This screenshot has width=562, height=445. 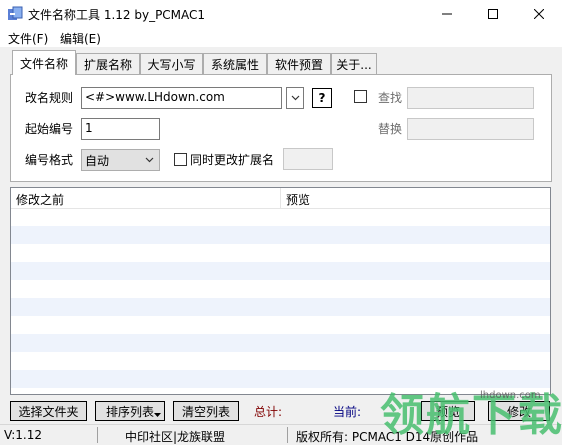 I want to click on close-button, so click(x=539, y=14).